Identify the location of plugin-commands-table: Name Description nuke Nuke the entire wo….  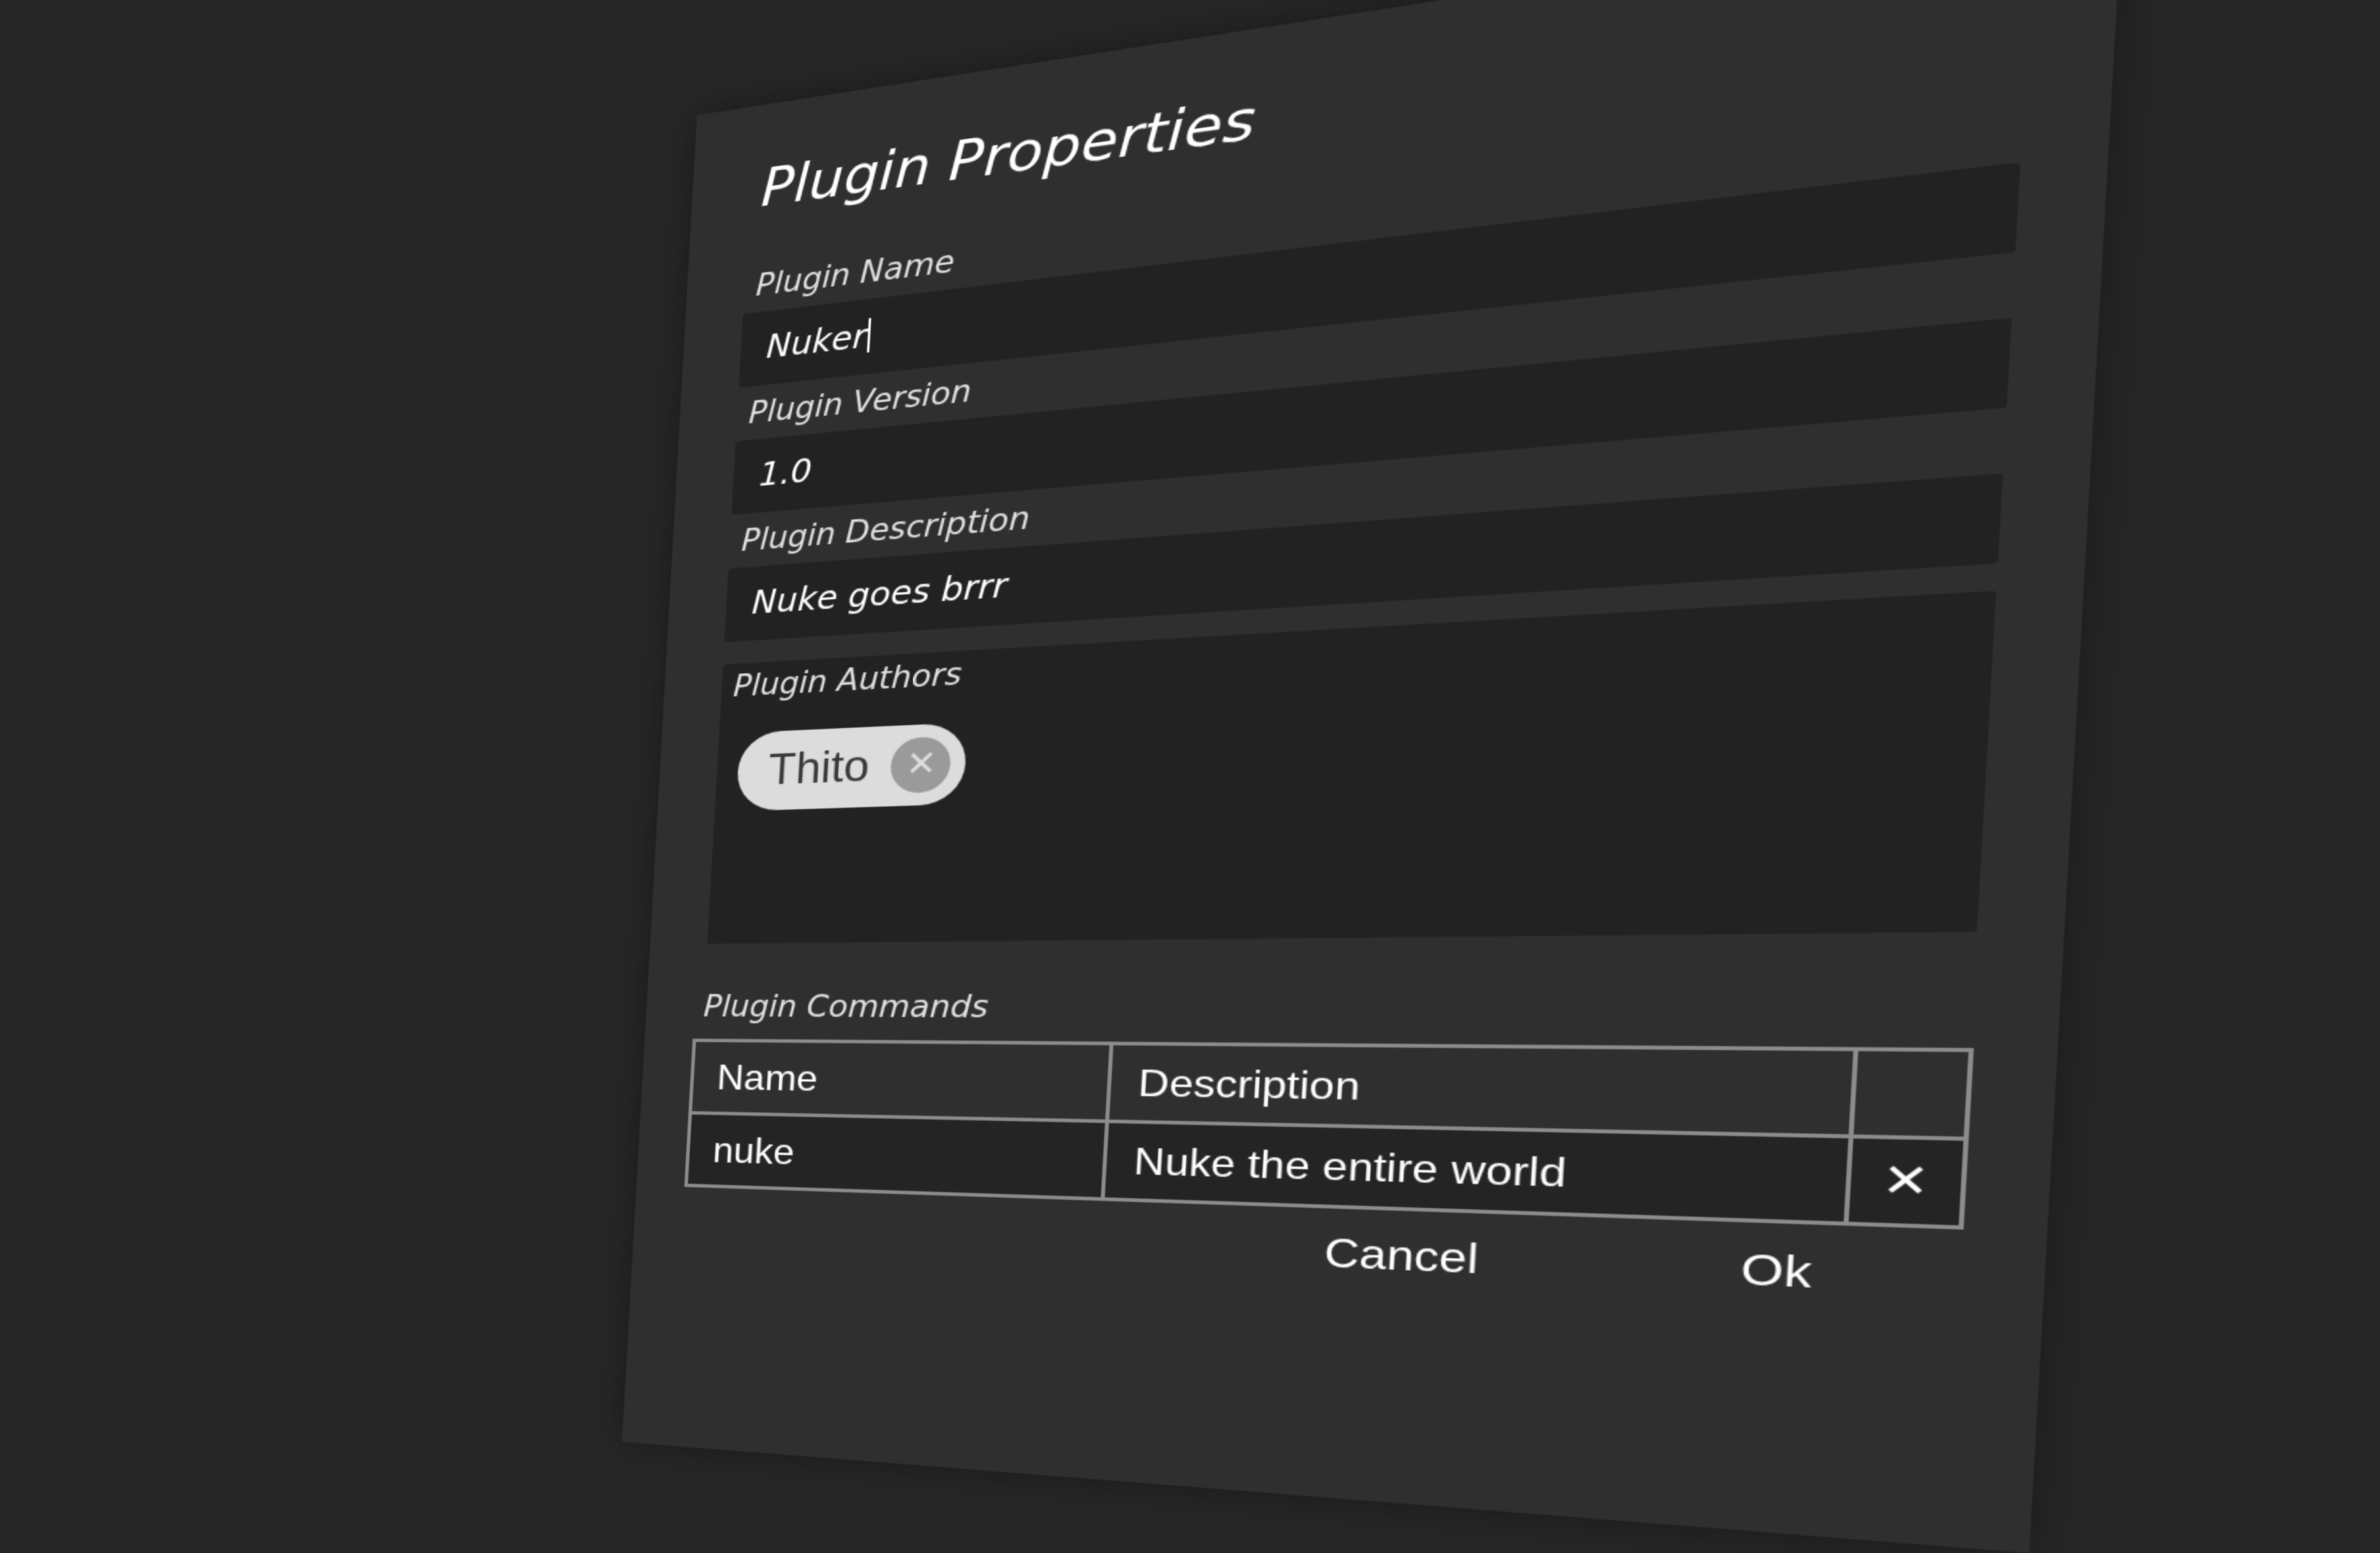
(1329, 1133).